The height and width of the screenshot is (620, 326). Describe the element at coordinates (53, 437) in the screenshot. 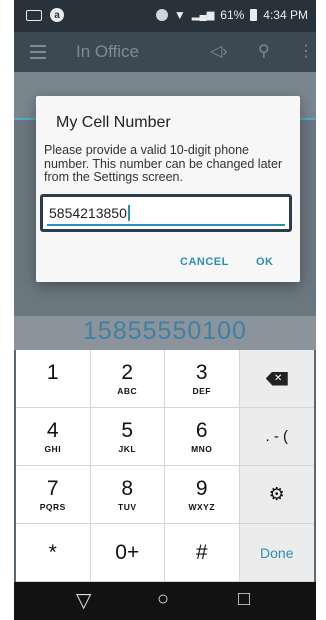

I see `key-4: 4 GHI` at that location.